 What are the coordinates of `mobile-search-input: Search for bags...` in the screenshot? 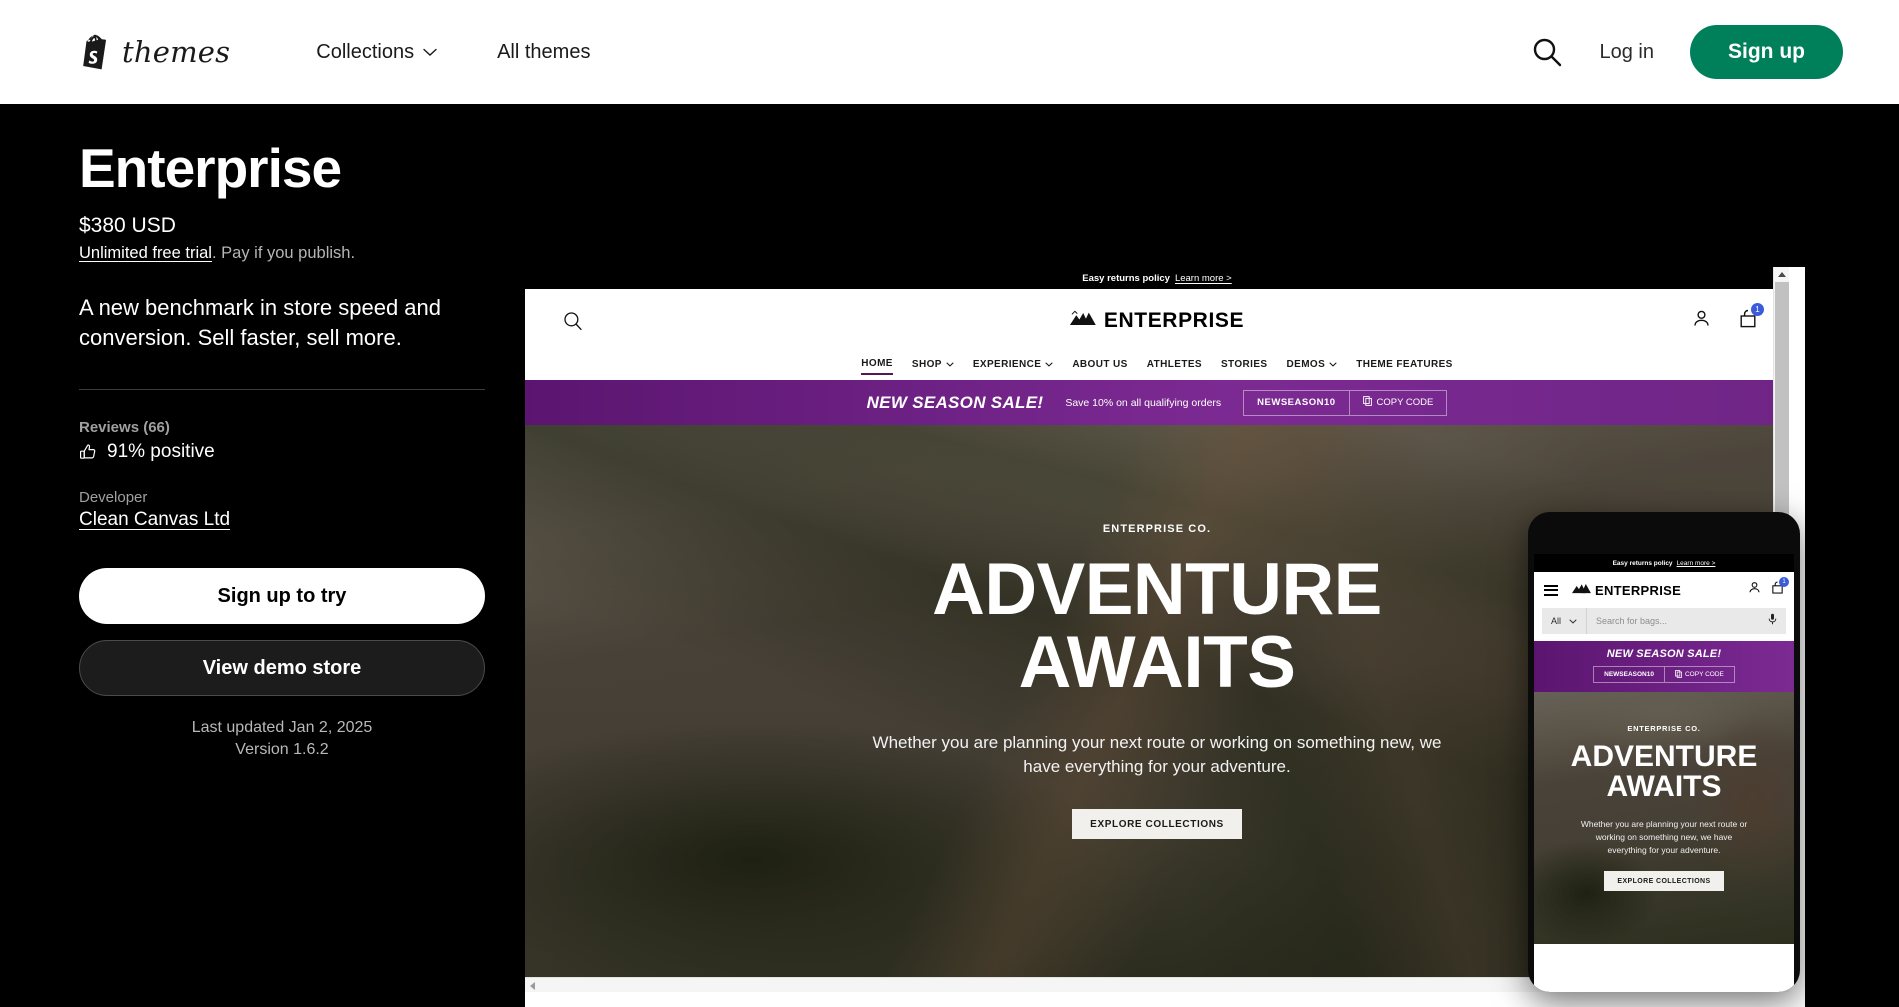 It's located at (1677, 621).